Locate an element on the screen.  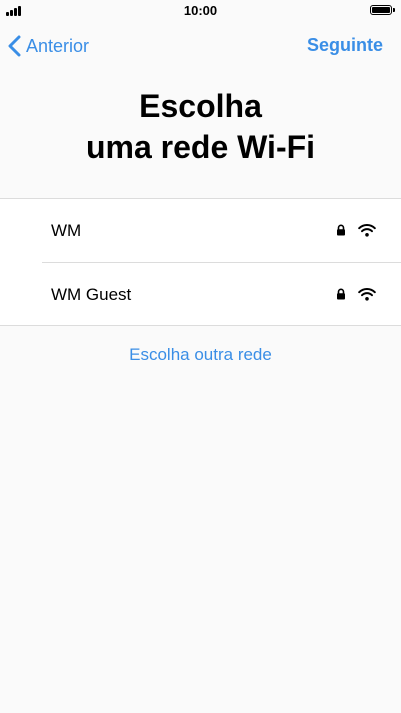
network-row-wm-guest: WM Guest is located at coordinates (200, 294).